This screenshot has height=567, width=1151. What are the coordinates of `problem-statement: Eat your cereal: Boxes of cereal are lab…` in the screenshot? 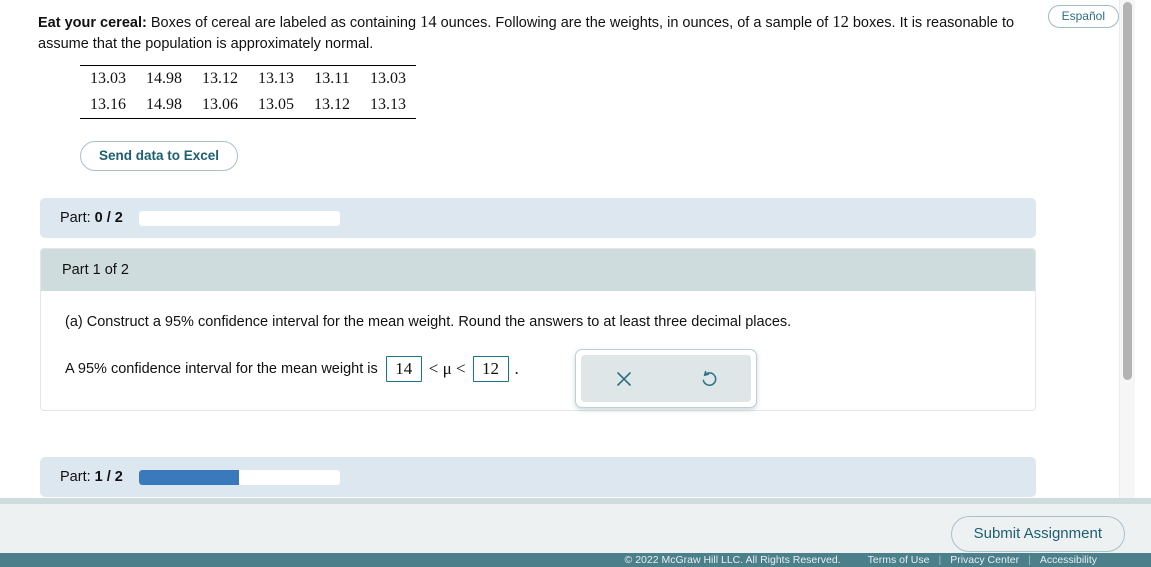 It's located at (533, 33).